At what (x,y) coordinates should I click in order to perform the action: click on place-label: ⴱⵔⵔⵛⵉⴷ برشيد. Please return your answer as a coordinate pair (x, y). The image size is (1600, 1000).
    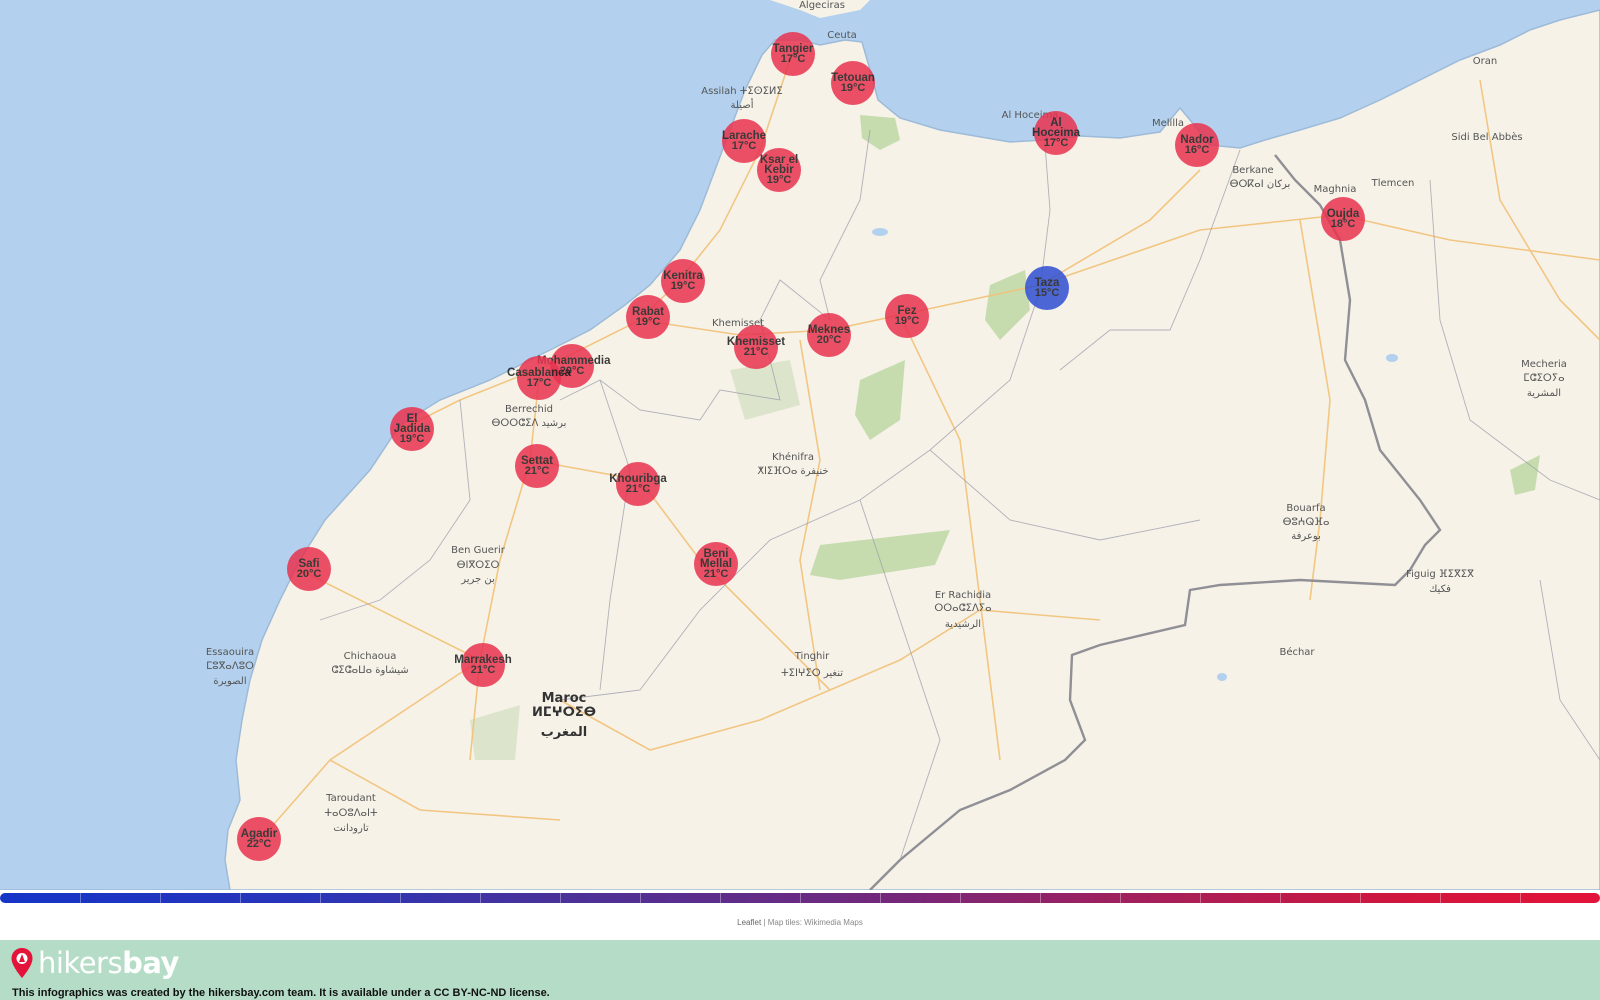
    Looking at the image, I should click on (529, 423).